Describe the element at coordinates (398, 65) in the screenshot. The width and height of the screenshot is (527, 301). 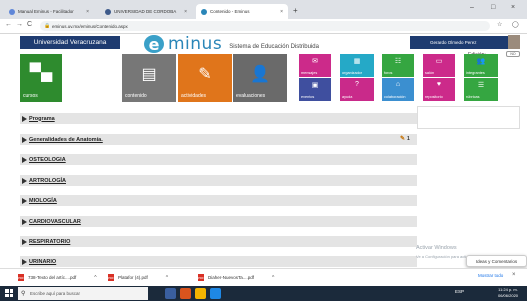
I see `tile-foros: ☷ foros` at that location.